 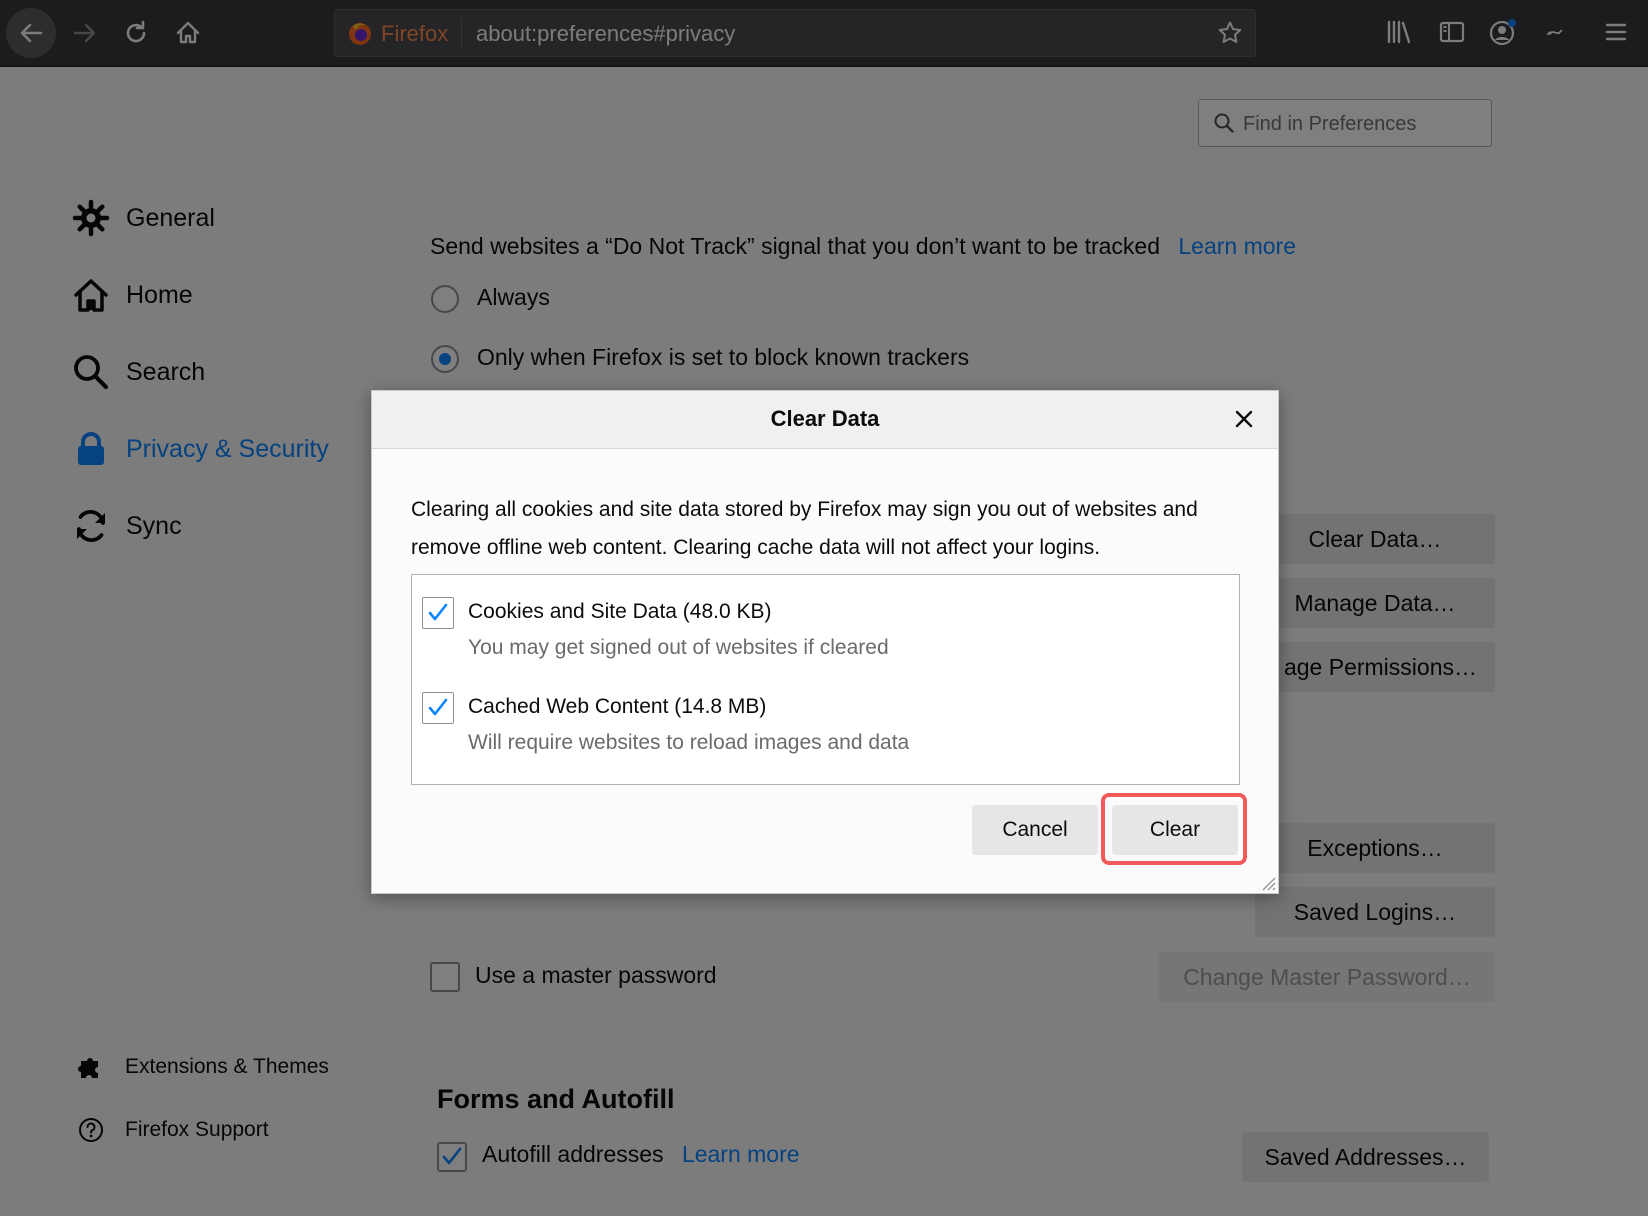 I want to click on dialog-header: Clear Data, so click(x=825, y=420).